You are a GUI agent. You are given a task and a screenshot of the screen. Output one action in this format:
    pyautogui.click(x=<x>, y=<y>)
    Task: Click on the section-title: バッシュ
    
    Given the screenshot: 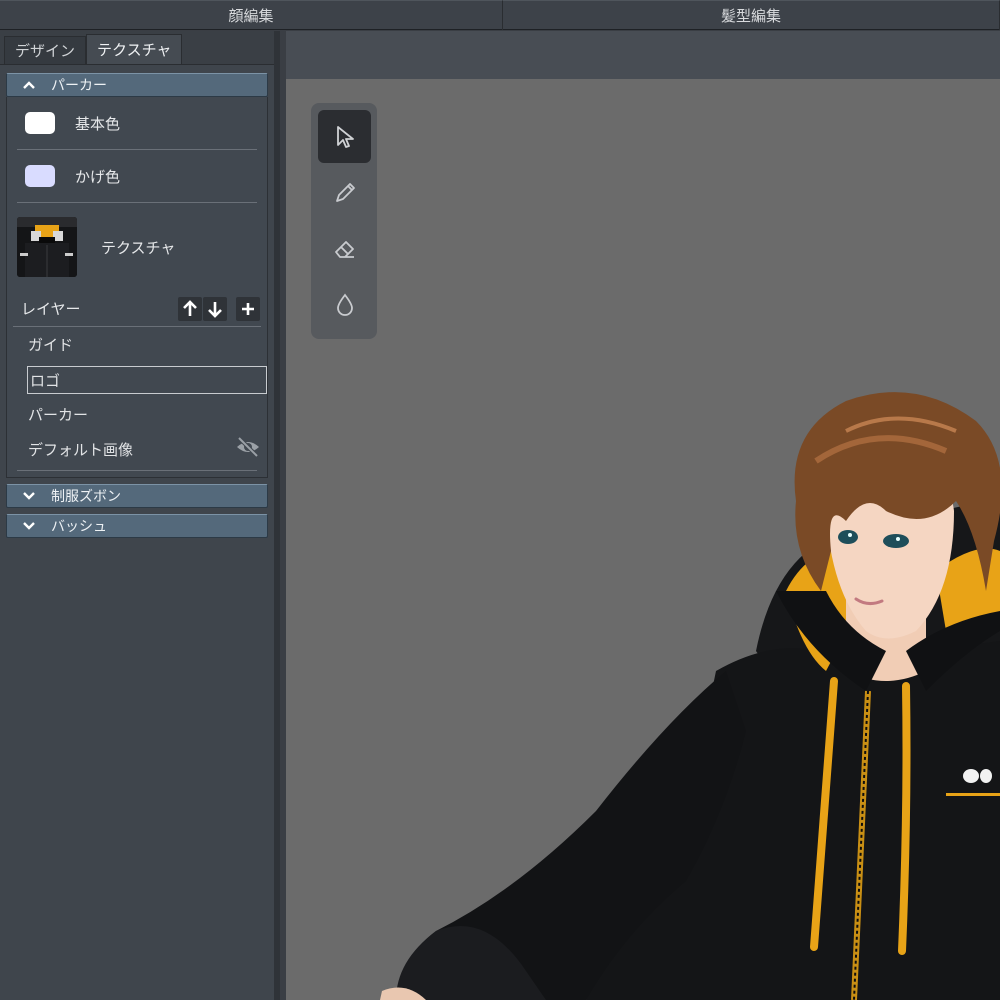 What is the action you would take?
    pyautogui.click(x=79, y=527)
    